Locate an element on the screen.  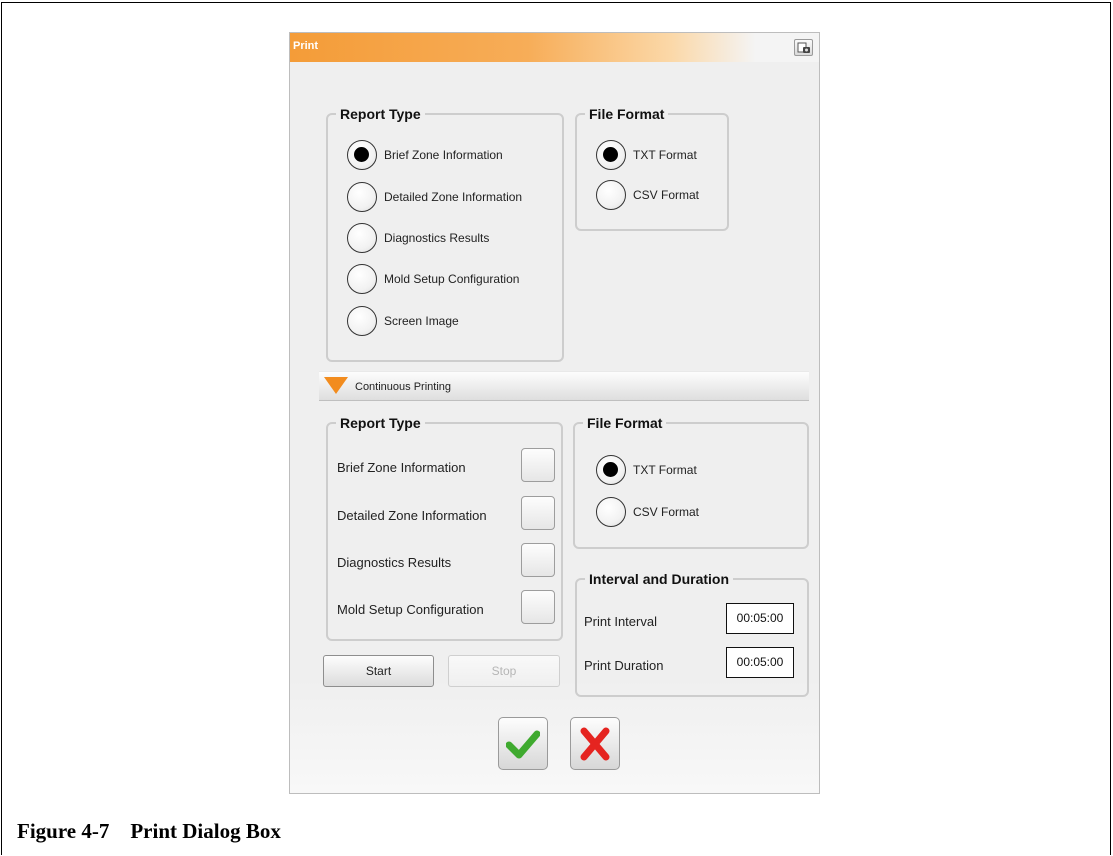
title-bar: Print is located at coordinates (554, 47).